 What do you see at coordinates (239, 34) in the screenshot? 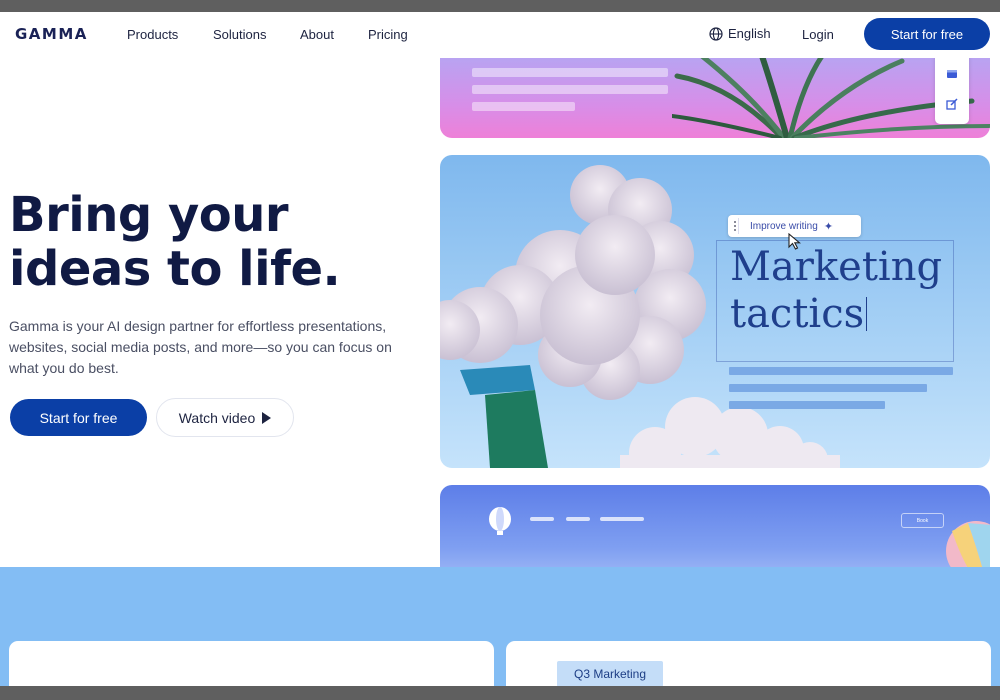
I see `nav-link-solutions: Solutions` at bounding box center [239, 34].